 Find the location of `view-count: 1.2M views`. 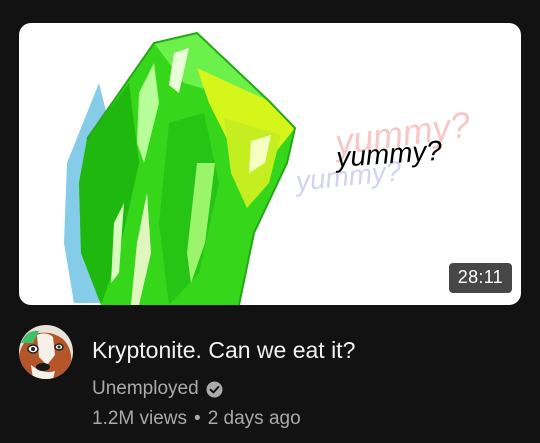

view-count: 1.2M views is located at coordinates (140, 418).